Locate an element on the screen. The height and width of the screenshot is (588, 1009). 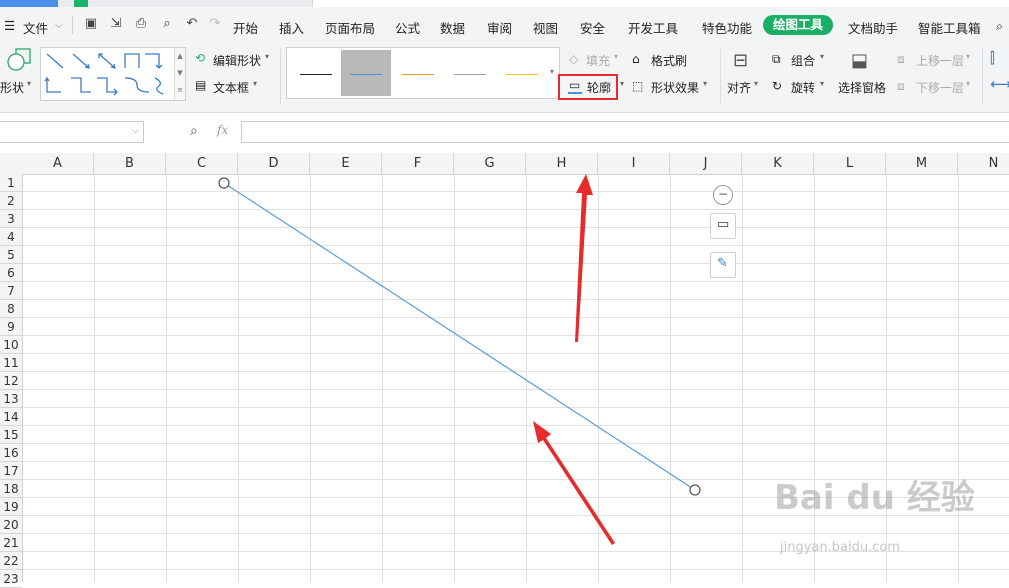
style-swatch-yellow is located at coordinates (522, 73).